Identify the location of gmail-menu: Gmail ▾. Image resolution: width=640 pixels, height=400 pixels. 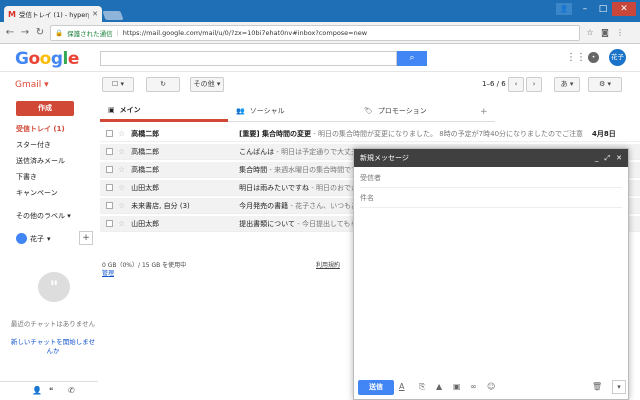
(32, 85).